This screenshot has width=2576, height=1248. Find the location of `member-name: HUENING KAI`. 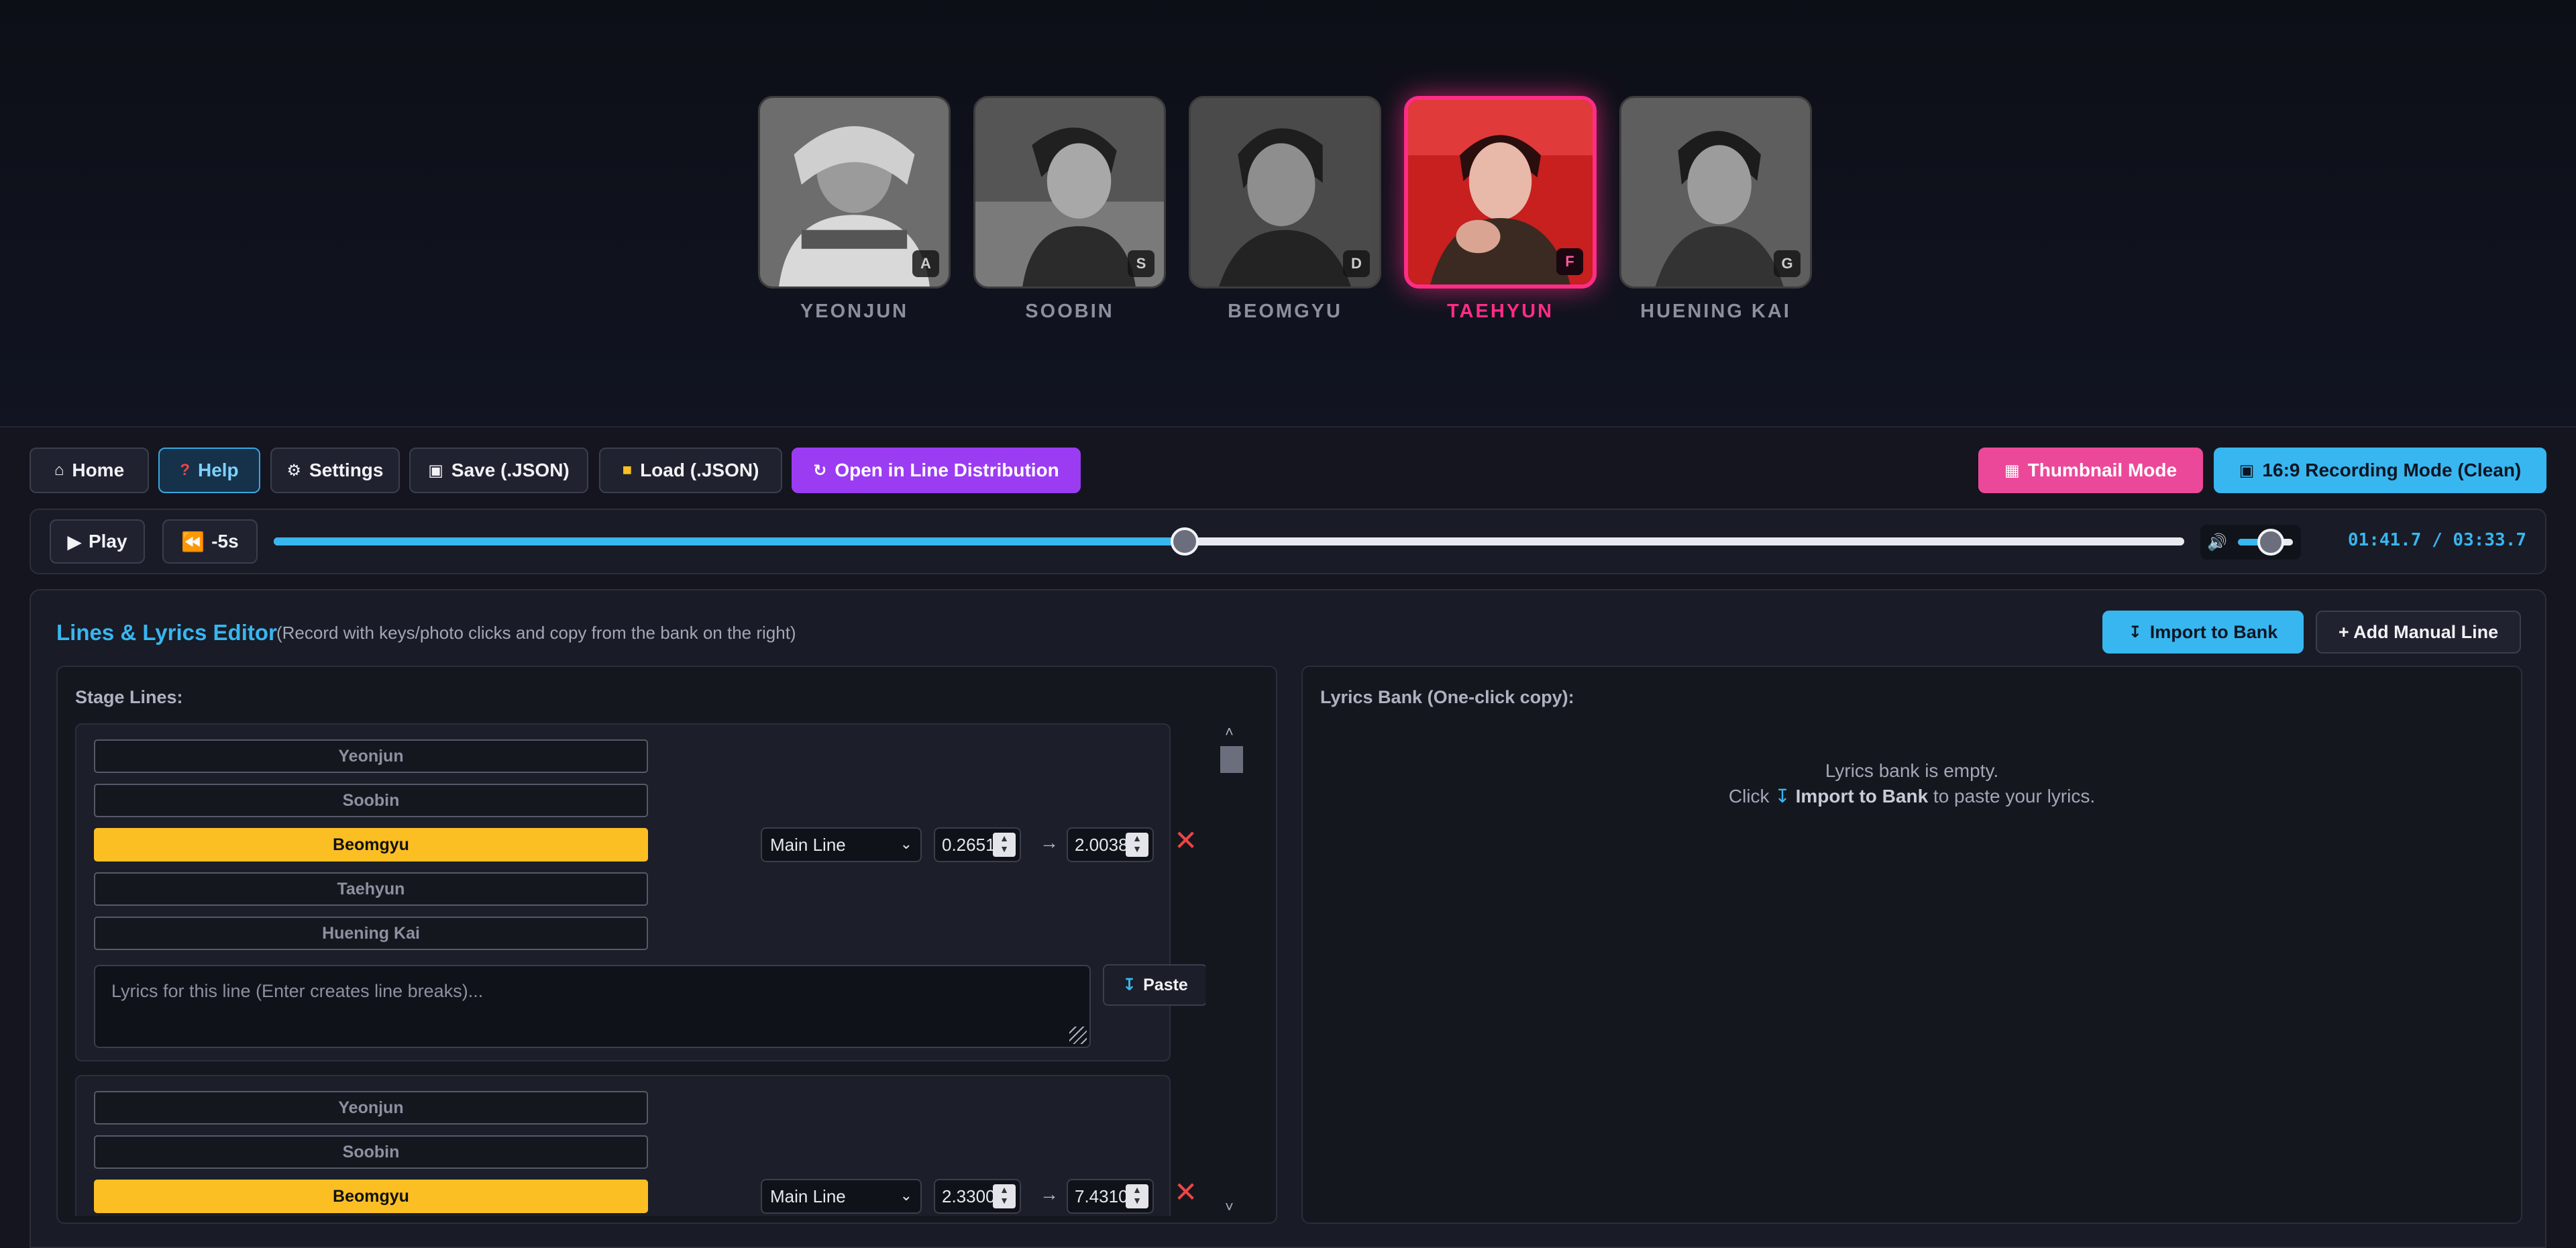

member-name: HUENING KAI is located at coordinates (1715, 311).